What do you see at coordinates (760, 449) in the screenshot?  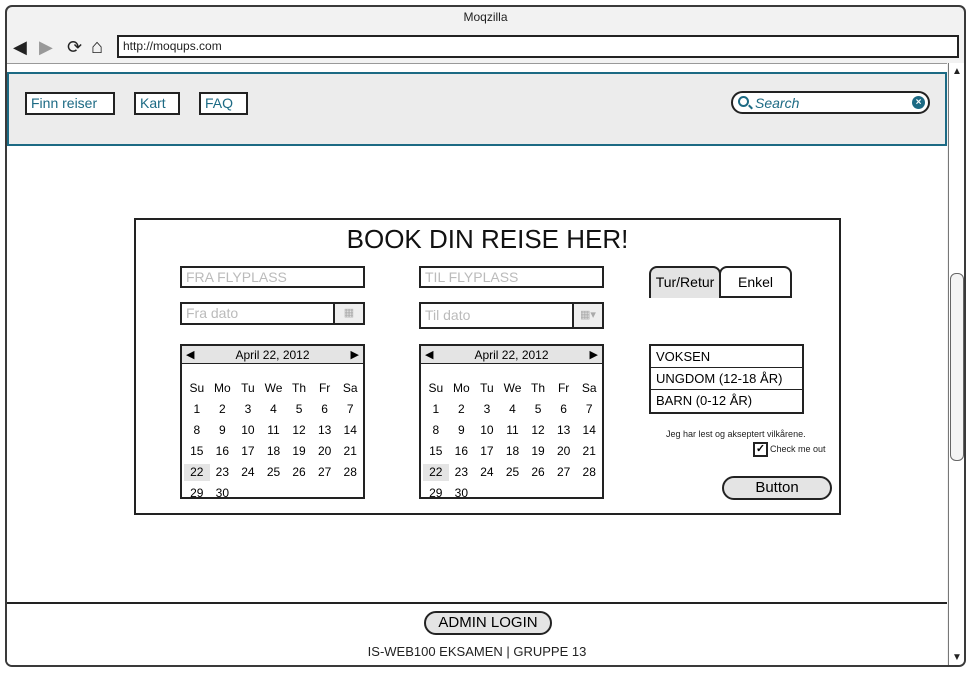 I see `terms-checkbox: ✓` at bounding box center [760, 449].